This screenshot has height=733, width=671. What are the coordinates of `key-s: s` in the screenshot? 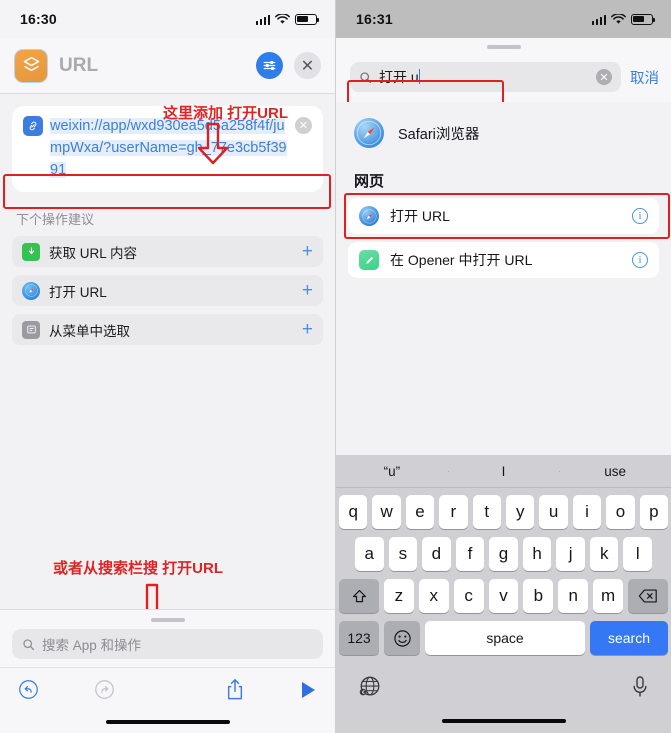 It's located at (403, 554).